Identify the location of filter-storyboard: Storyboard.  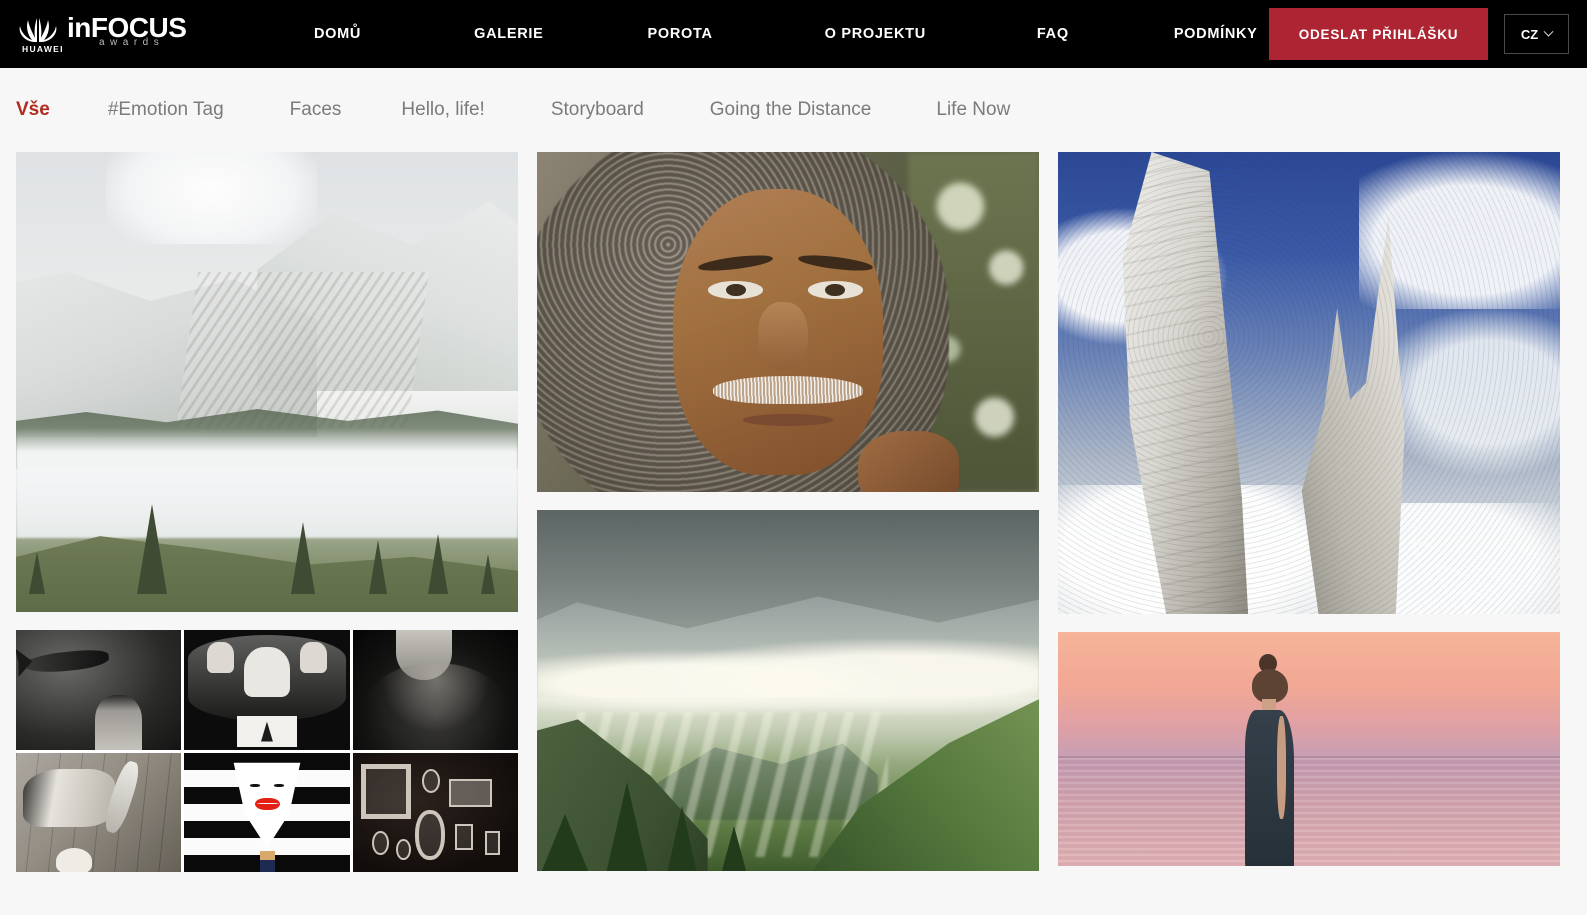
(597, 110).